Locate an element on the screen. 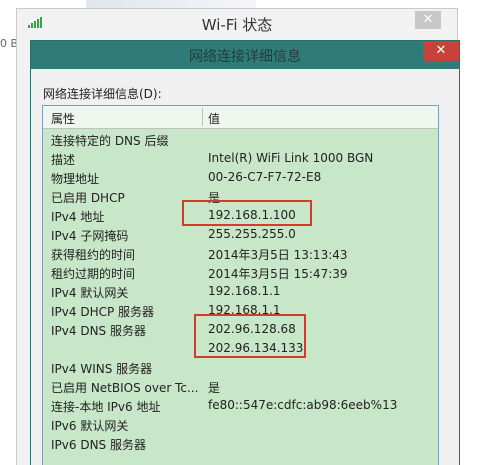 This screenshot has height=465, width=480. list-row: 物理地址 00-26-C7-F7-72-E8 is located at coordinates (240, 177).